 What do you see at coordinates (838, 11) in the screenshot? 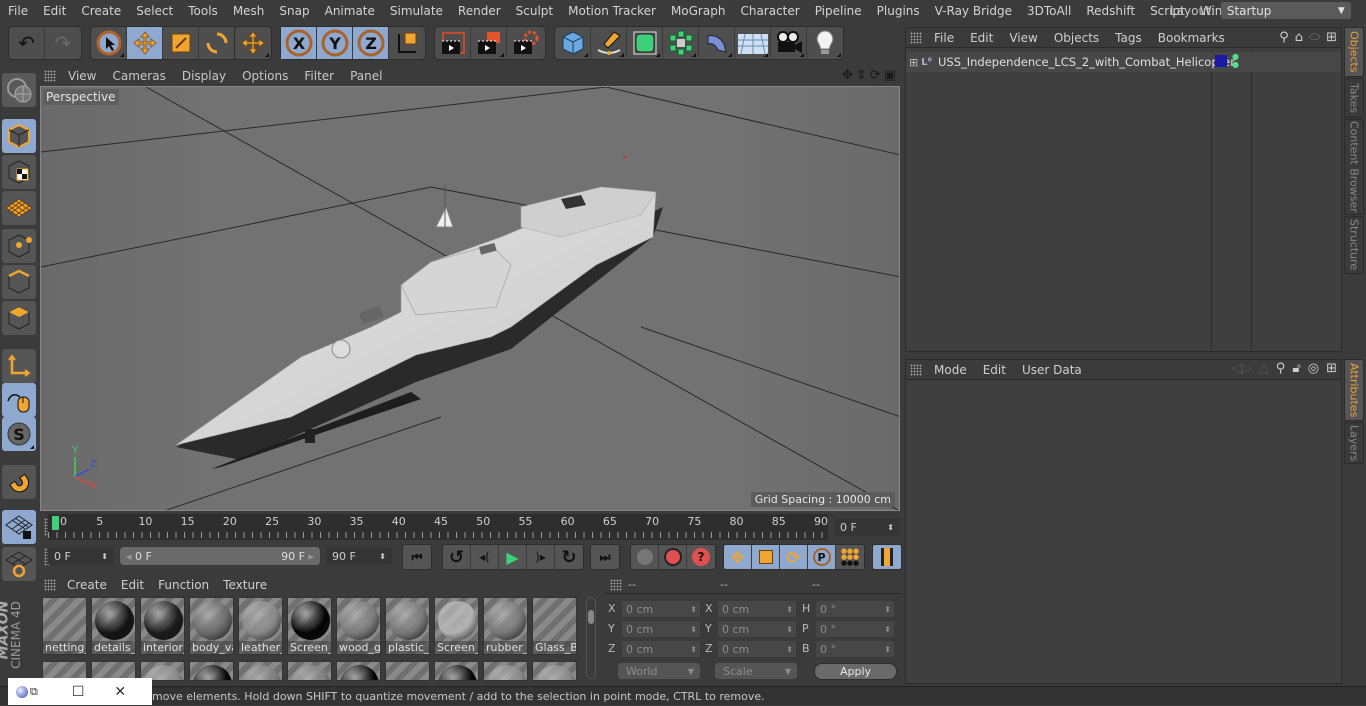
I see `menu-pipeline: Pipeline` at bounding box center [838, 11].